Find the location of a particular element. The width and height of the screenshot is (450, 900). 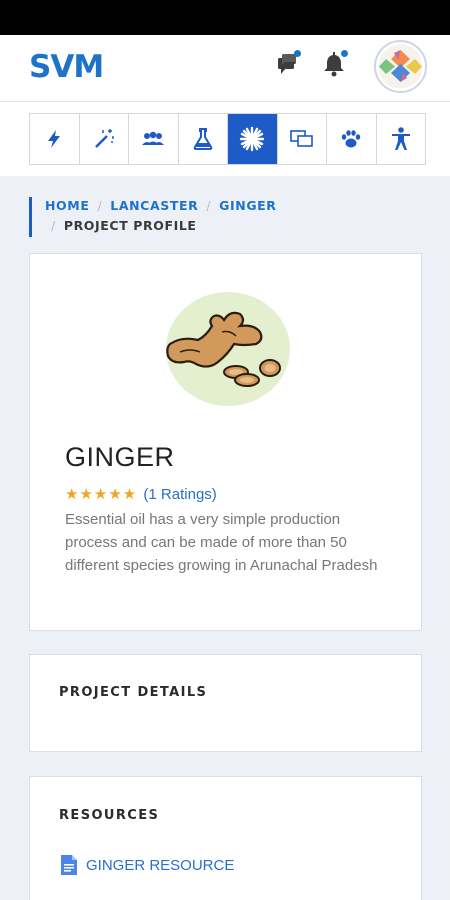

ratings-count-link: (1 Ratings) is located at coordinates (179, 494).